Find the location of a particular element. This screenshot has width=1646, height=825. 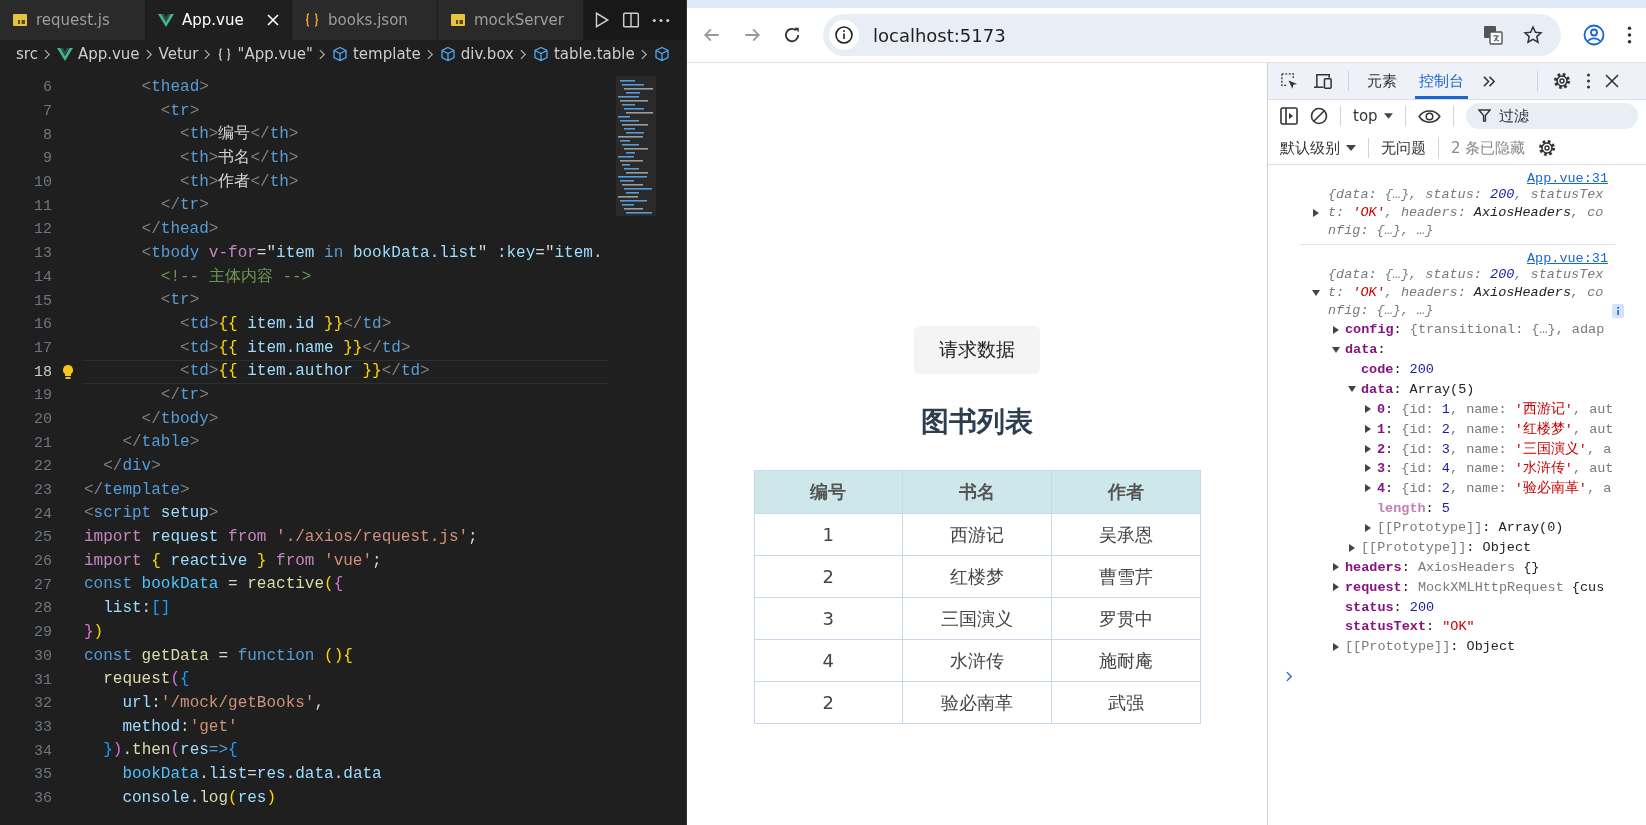

editor-tab: request.js is located at coordinates (73, 20).